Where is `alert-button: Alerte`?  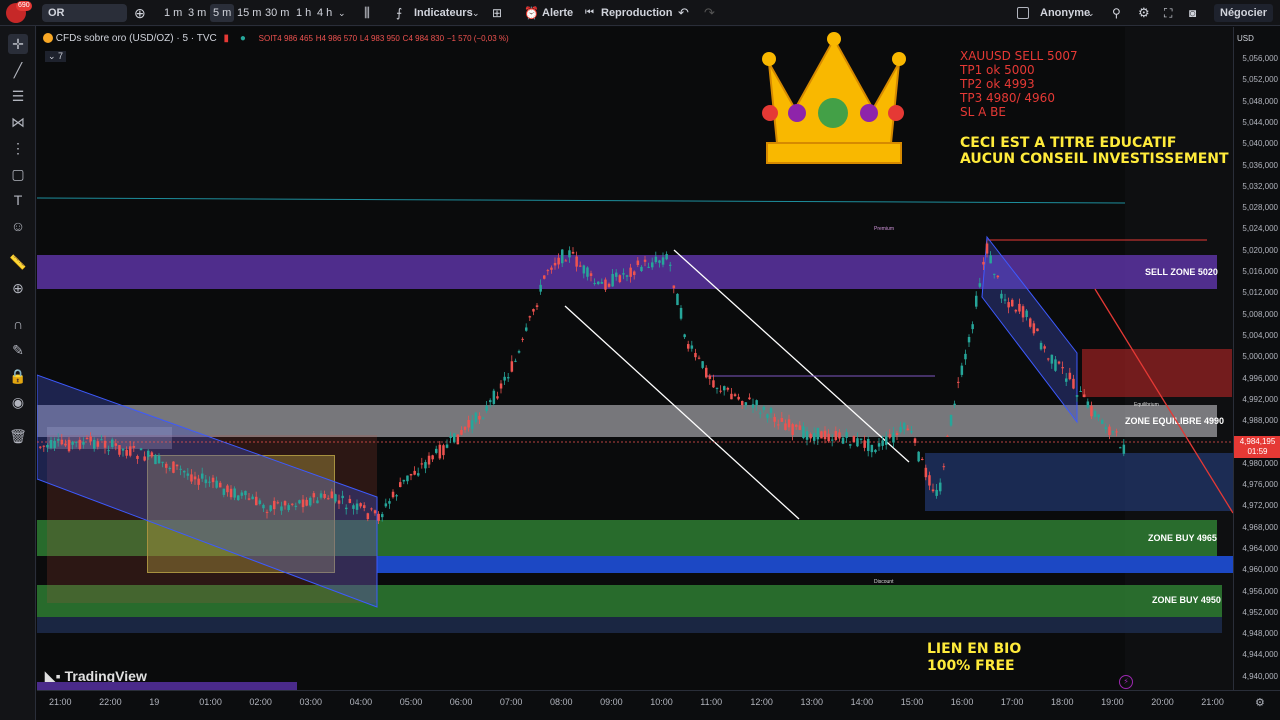
alert-button: Alerte is located at coordinates (557, 13).